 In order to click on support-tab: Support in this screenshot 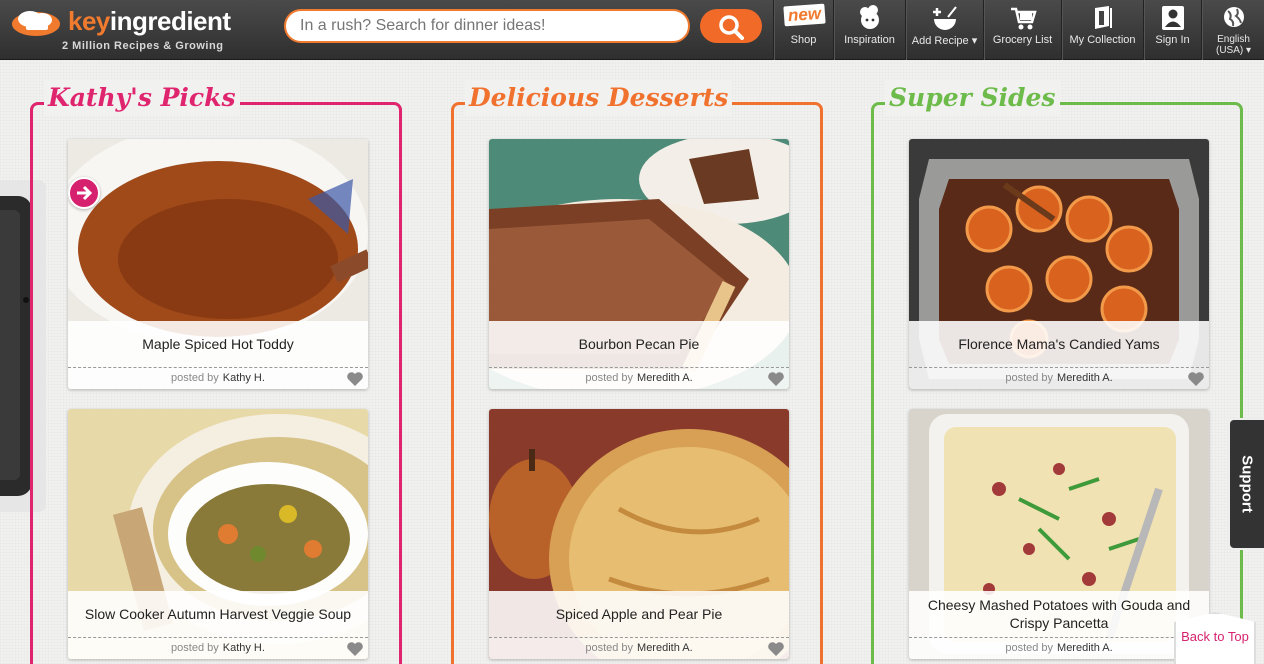, I will do `click(1246, 484)`.